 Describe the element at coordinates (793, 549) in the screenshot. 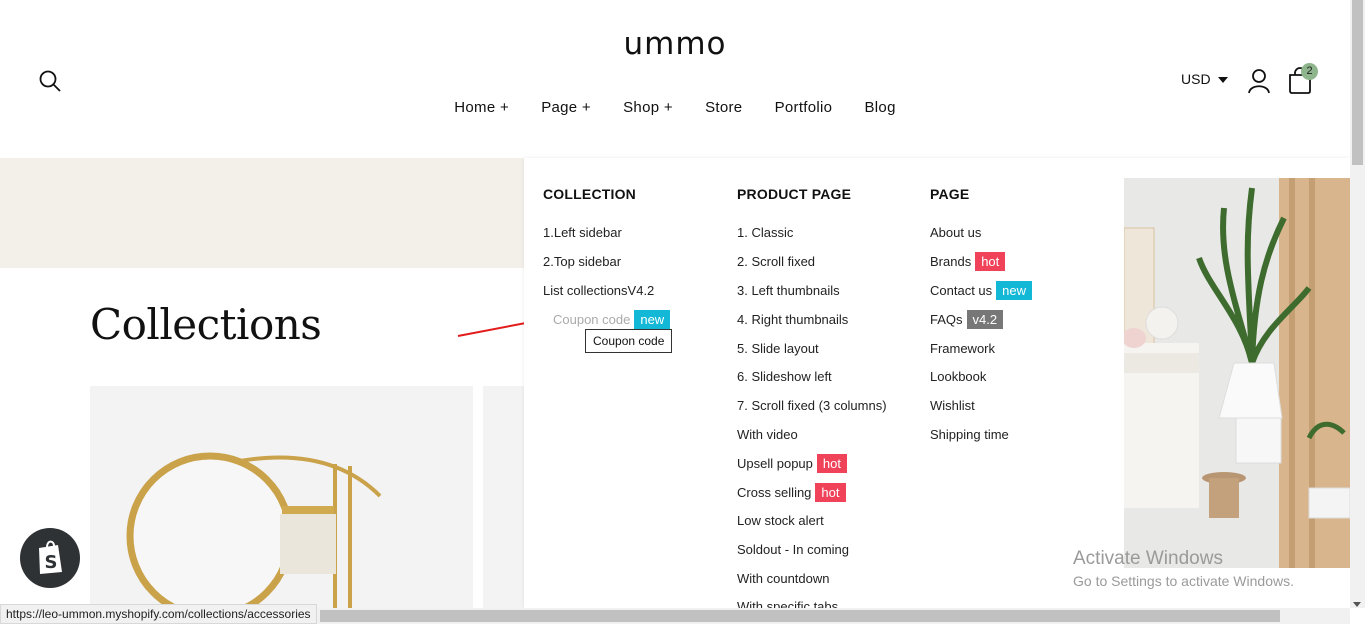

I see `menu-item-soldout-in-coming: Soldout - In coming` at that location.